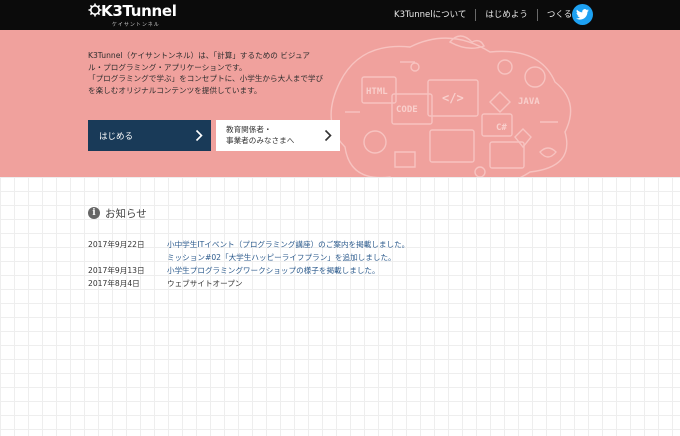  I want to click on start-button: はじめる, so click(149, 135).